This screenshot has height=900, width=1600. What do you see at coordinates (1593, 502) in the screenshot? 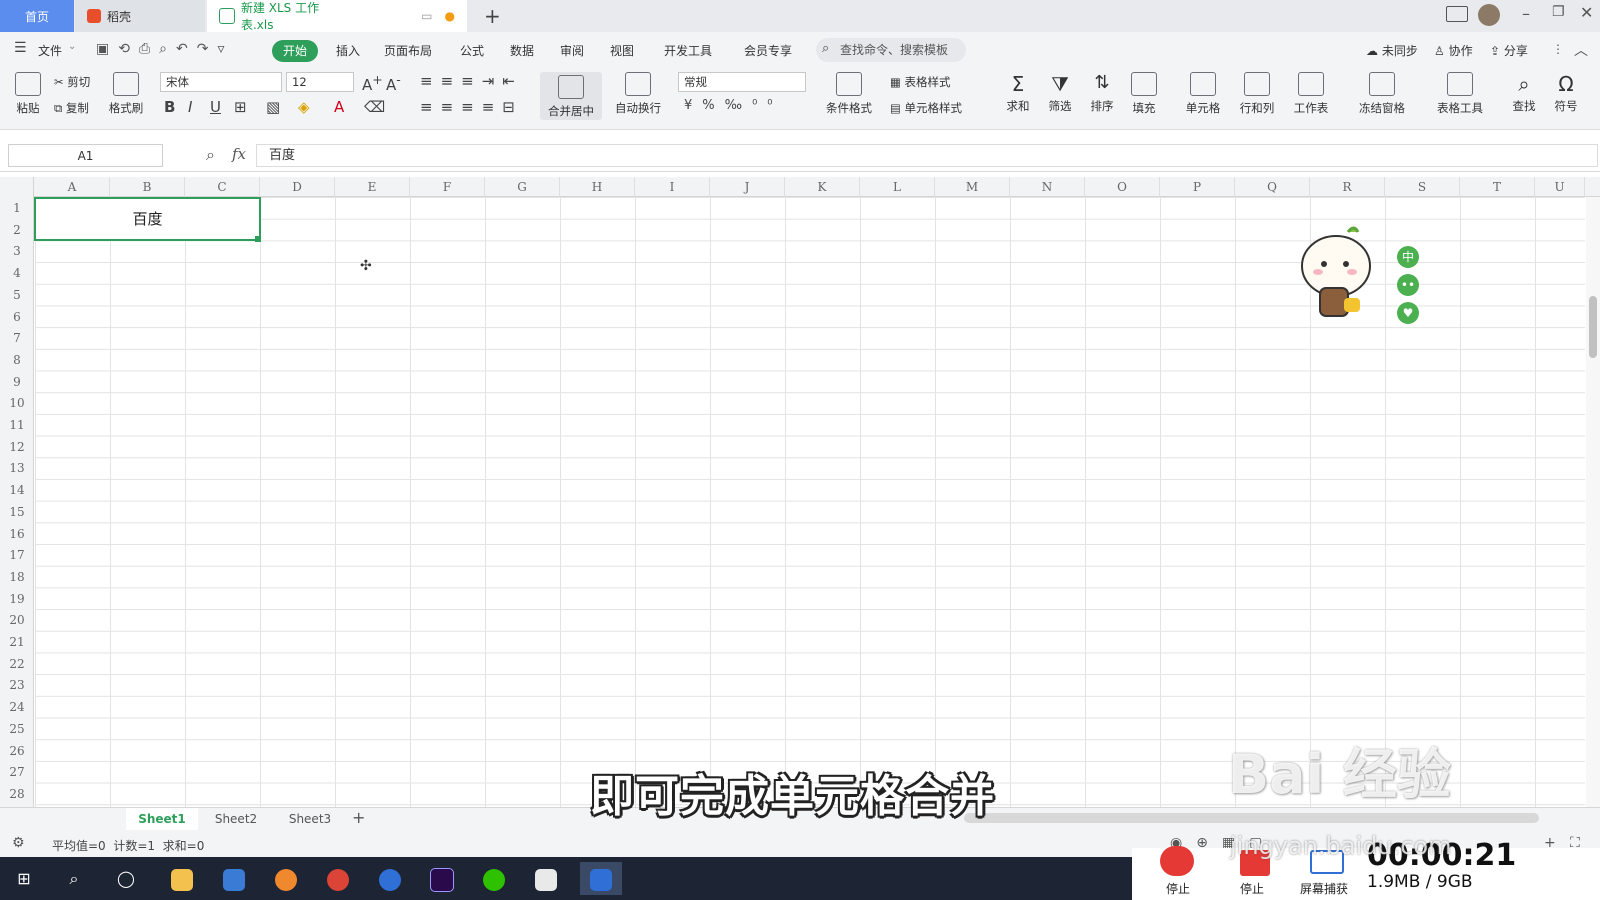
I see `vertical-scrollbar` at bounding box center [1593, 502].